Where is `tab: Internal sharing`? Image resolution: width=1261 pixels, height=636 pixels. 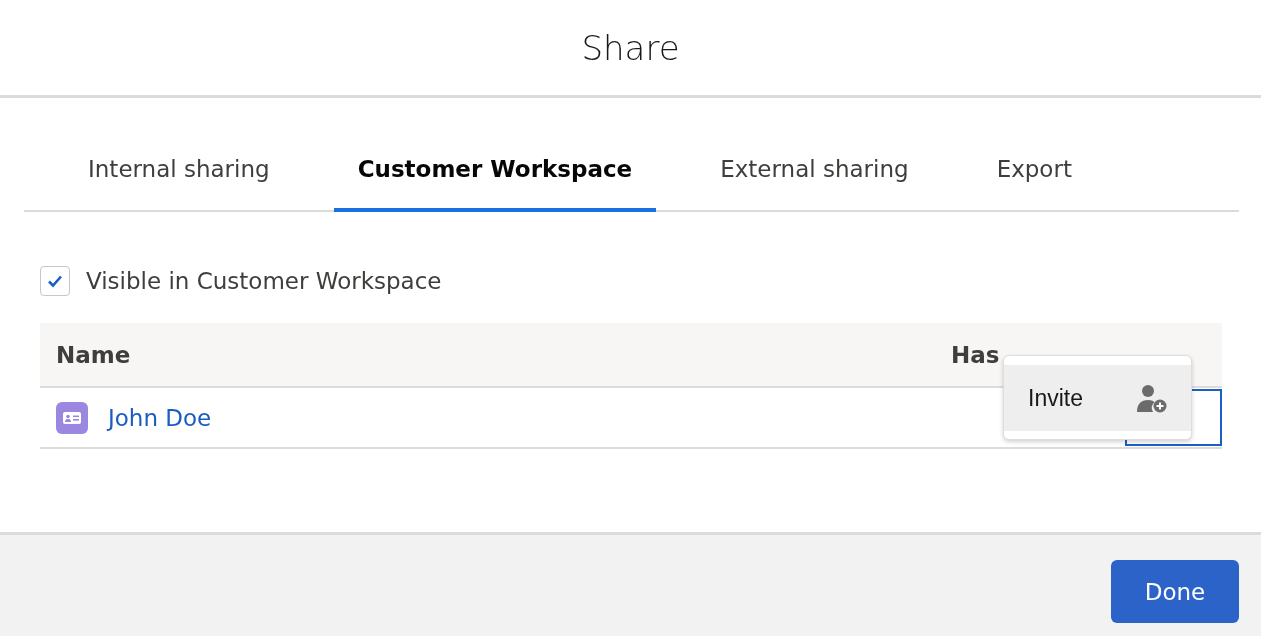 tab: Internal sharing is located at coordinates (179, 182).